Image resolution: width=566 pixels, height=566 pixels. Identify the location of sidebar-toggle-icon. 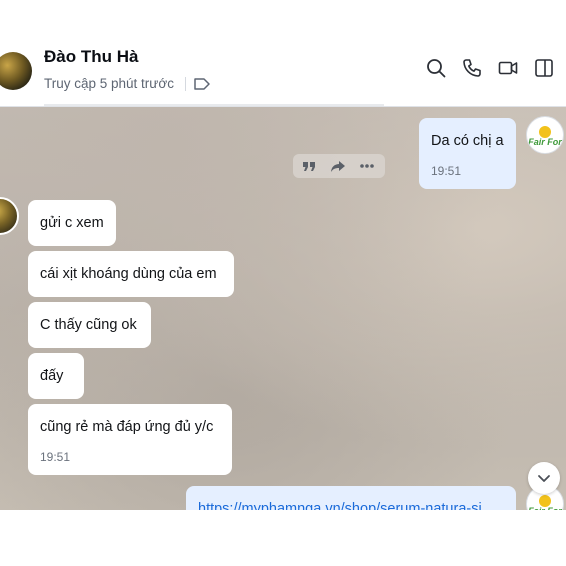
(544, 68).